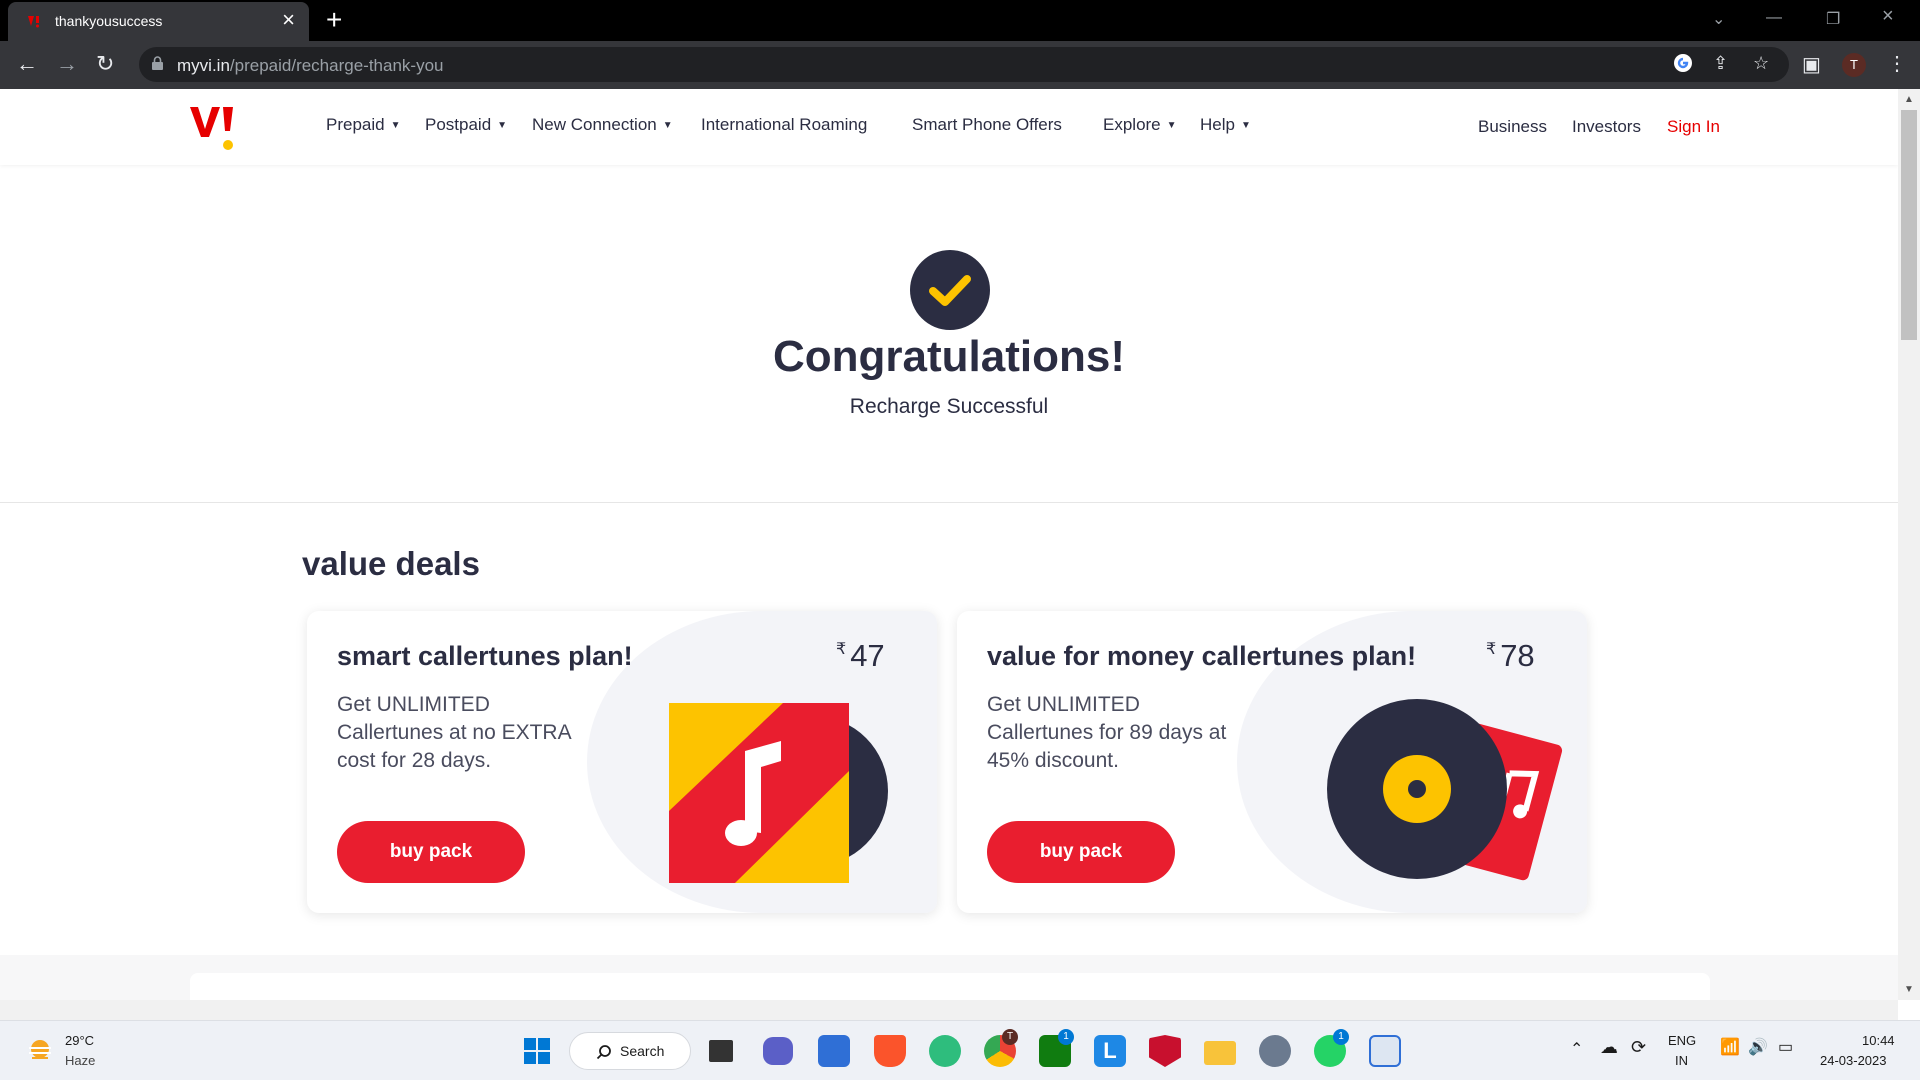 The width and height of the screenshot is (1920, 1080). I want to click on sync-icon: ⟳, so click(1638, 1047).